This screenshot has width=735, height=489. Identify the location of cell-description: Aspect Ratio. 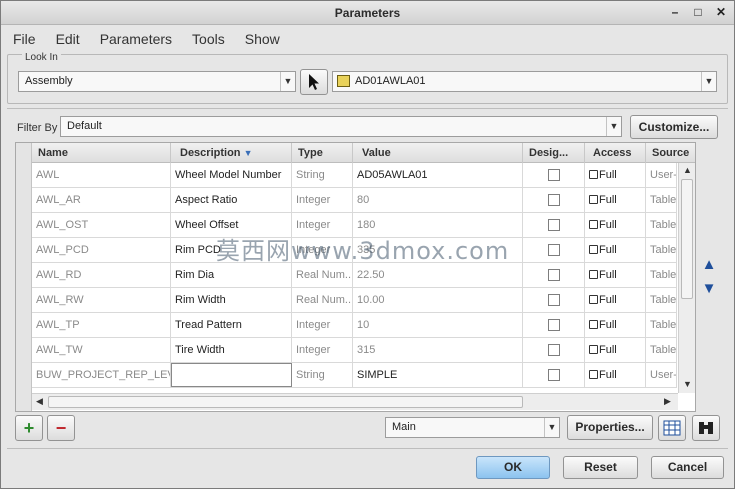
(231, 200).